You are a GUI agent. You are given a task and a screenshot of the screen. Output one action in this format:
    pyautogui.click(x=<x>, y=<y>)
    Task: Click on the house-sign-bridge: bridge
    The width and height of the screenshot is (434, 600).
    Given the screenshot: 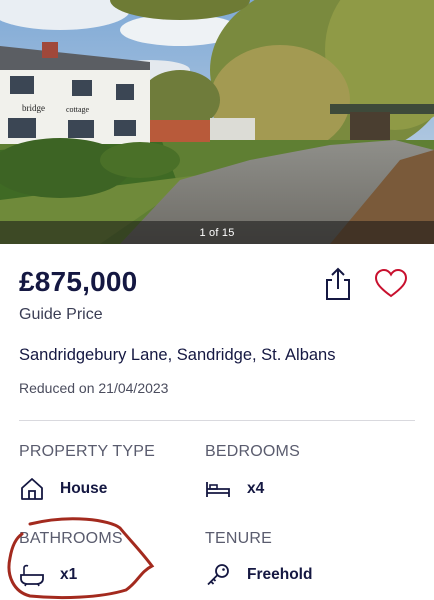 What is the action you would take?
    pyautogui.click(x=33, y=108)
    